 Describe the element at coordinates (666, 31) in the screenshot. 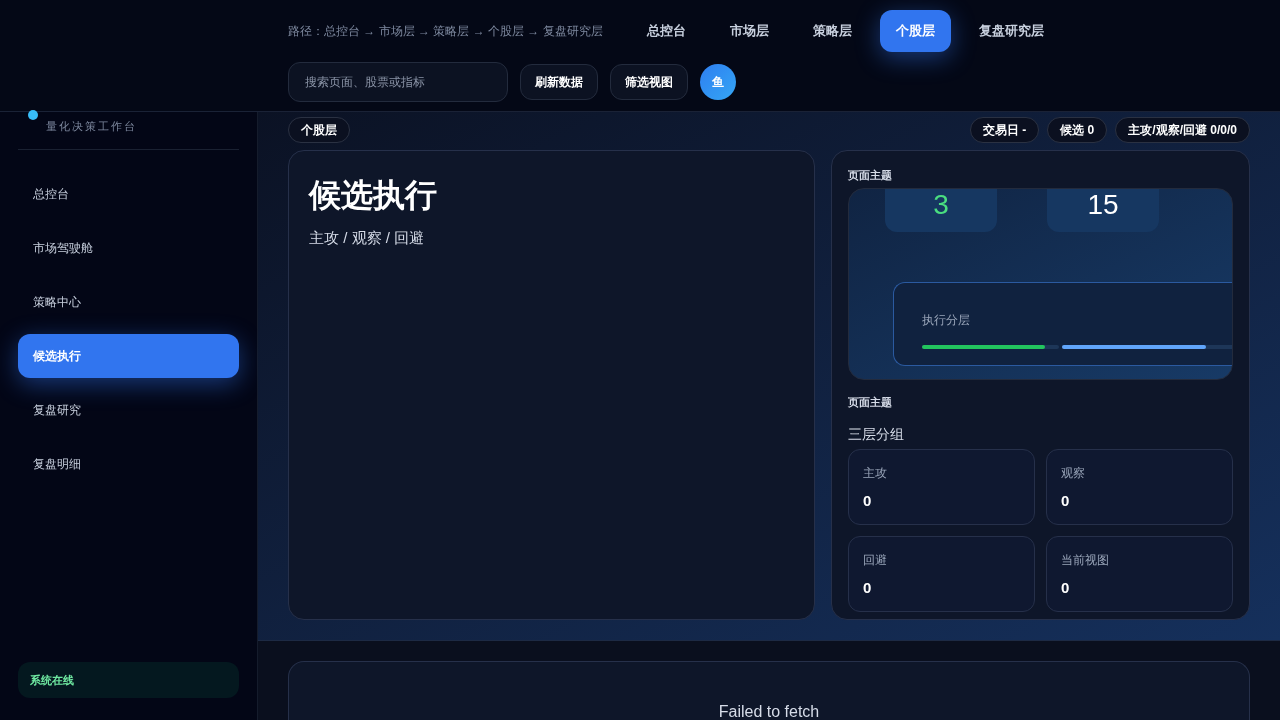

I see `nav-tab: 总控台` at that location.